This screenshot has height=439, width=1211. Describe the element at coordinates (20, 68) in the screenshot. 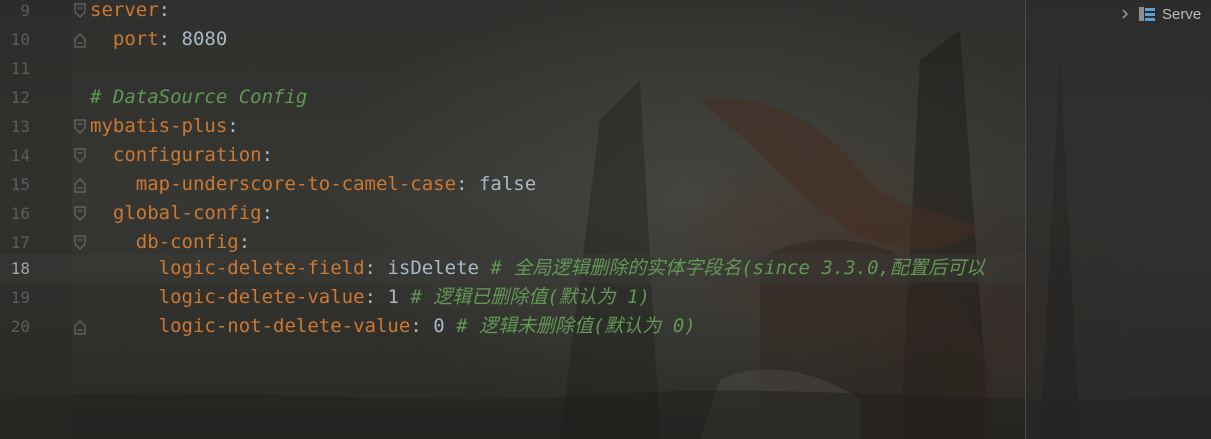

I see `line-number: 11` at that location.